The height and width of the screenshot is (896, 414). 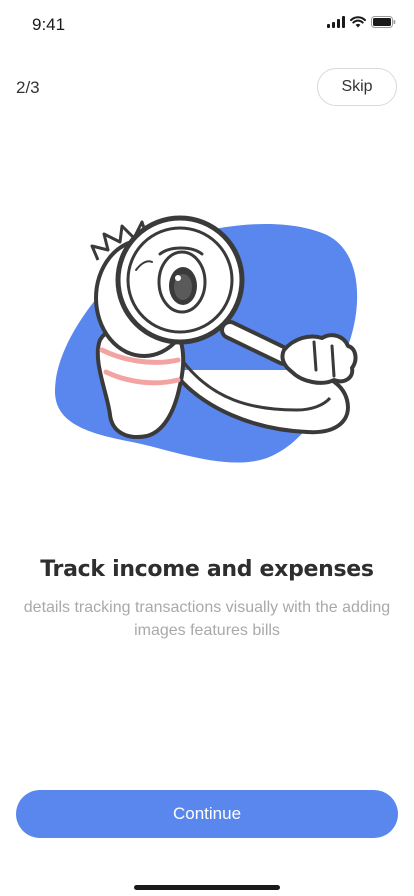 What do you see at coordinates (207, 24) in the screenshot?
I see `status-bar: 9:41` at bounding box center [207, 24].